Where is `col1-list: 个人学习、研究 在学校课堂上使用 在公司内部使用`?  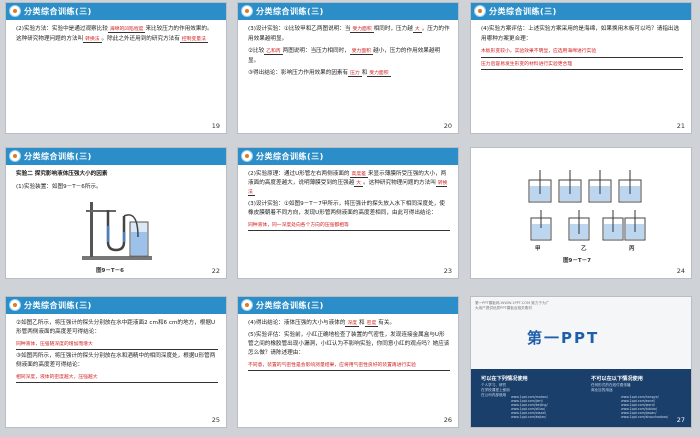
col1-list: 个人学习、研究 在学校课堂上使用 在公司内部使用 is located at coordinates (495, 390).